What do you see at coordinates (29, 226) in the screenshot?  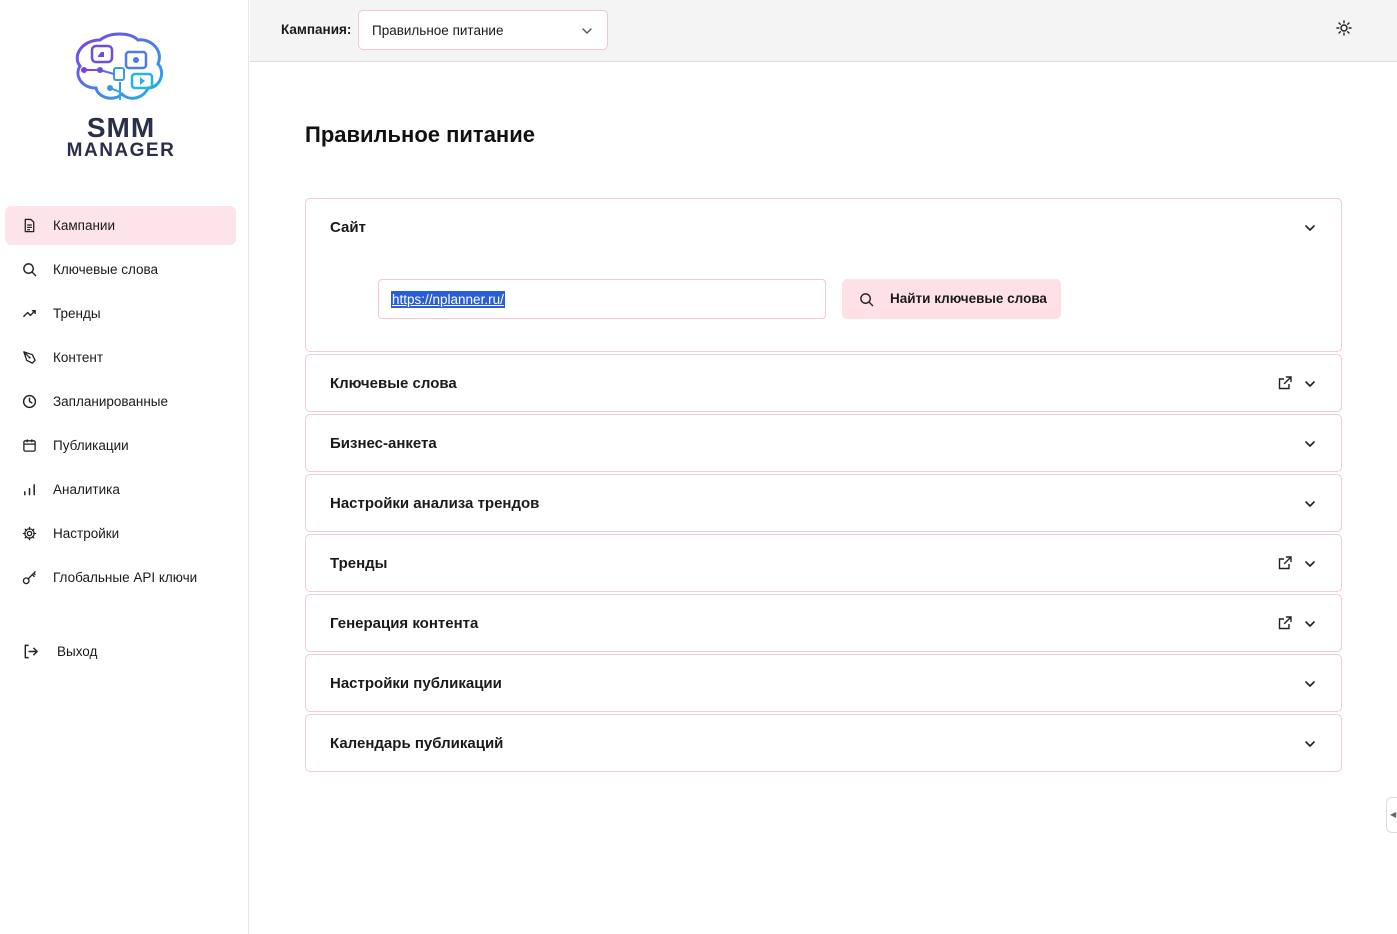 I see `document-icon` at bounding box center [29, 226].